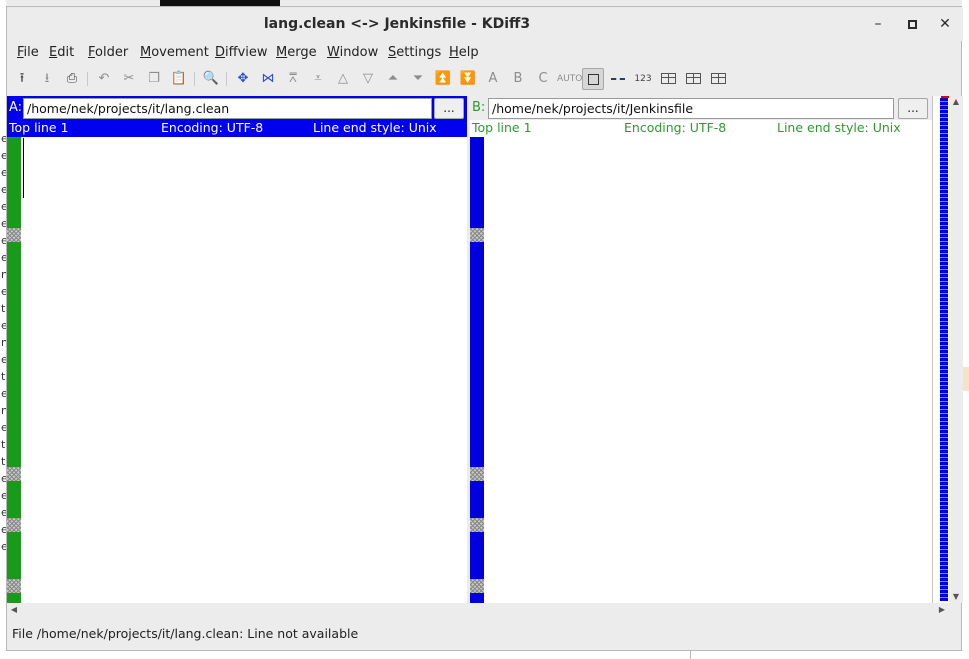 Image resolution: width=969 pixels, height=659 pixels. I want to click on show-window-a-button, so click(668, 79).